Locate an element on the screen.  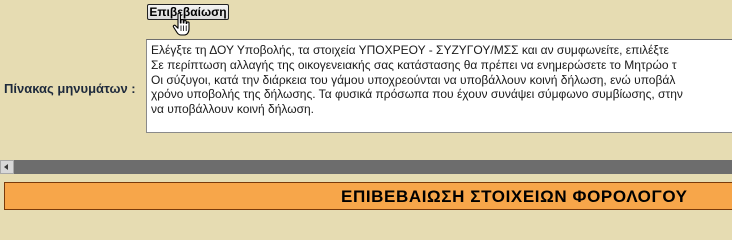
arrow-left-icon is located at coordinates (7, 167).